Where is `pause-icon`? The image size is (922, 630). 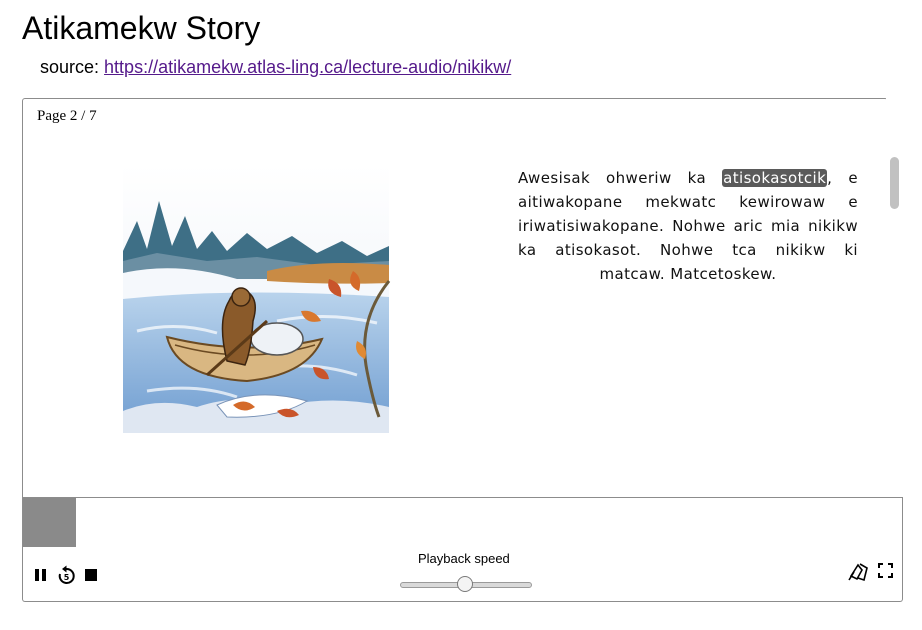
pause-icon is located at coordinates (41, 575).